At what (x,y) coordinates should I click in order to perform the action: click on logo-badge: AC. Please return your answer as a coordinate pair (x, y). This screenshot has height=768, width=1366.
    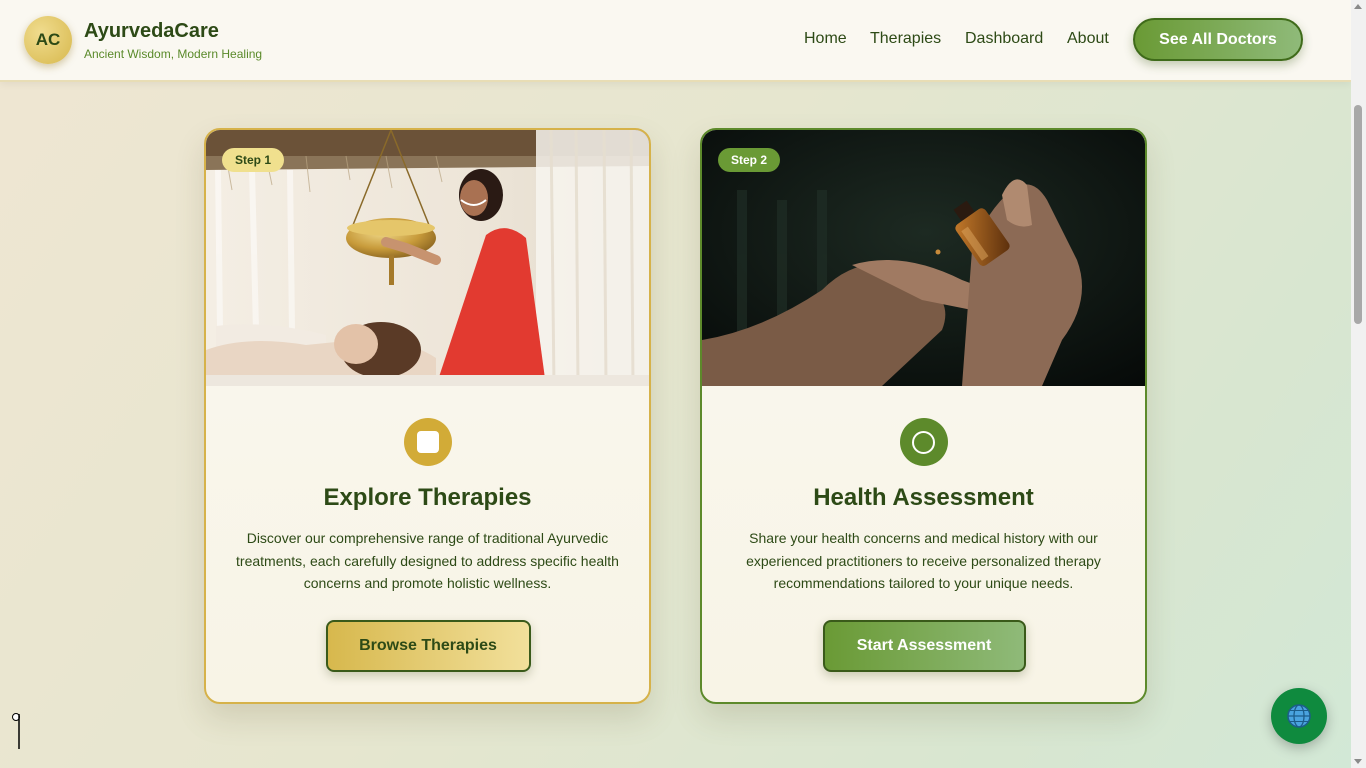
    Looking at the image, I should click on (48, 40).